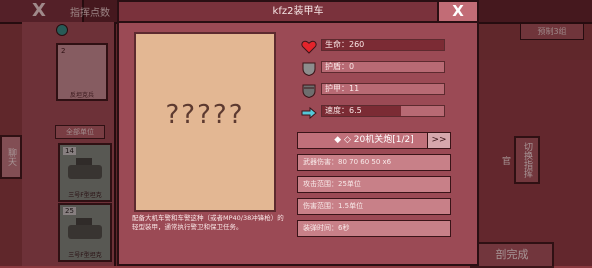 Image resolution: width=592 pixels, height=268 pixels. Describe the element at coordinates (333, 206) in the screenshot. I see `damage-radius-text: 伤害范围：1.5单位` at that location.